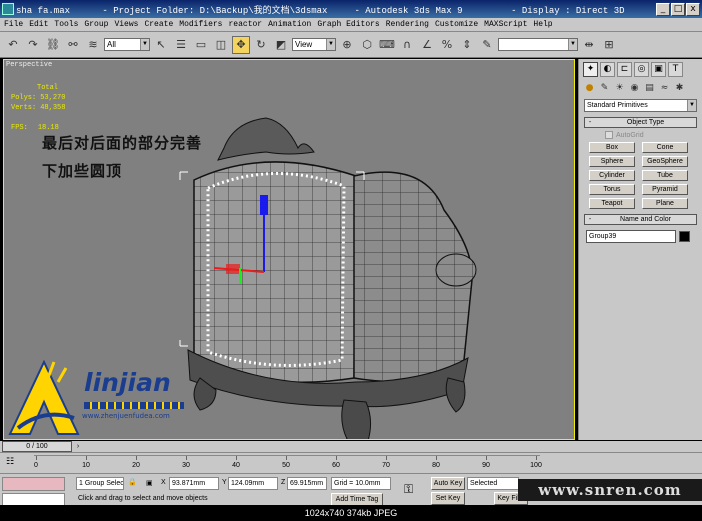 This screenshot has width=702, height=521. What do you see at coordinates (538, 44) in the screenshot?
I see `named-selection-dropdown: ▼` at bounding box center [538, 44].